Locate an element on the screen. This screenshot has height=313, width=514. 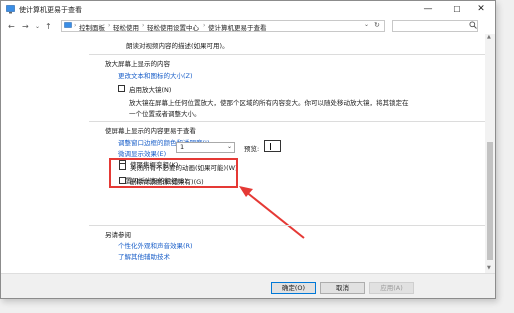
forward-button: → is located at coordinates (25, 26).